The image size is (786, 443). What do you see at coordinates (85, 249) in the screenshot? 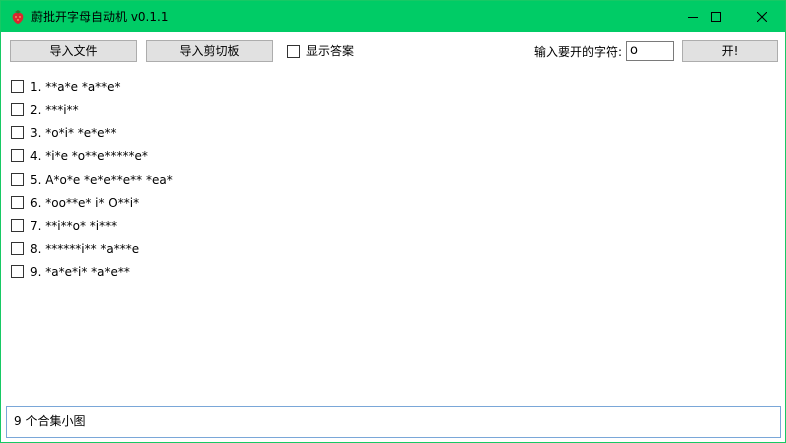
I see `item-label: 8. ******i** *a***e` at bounding box center [85, 249].